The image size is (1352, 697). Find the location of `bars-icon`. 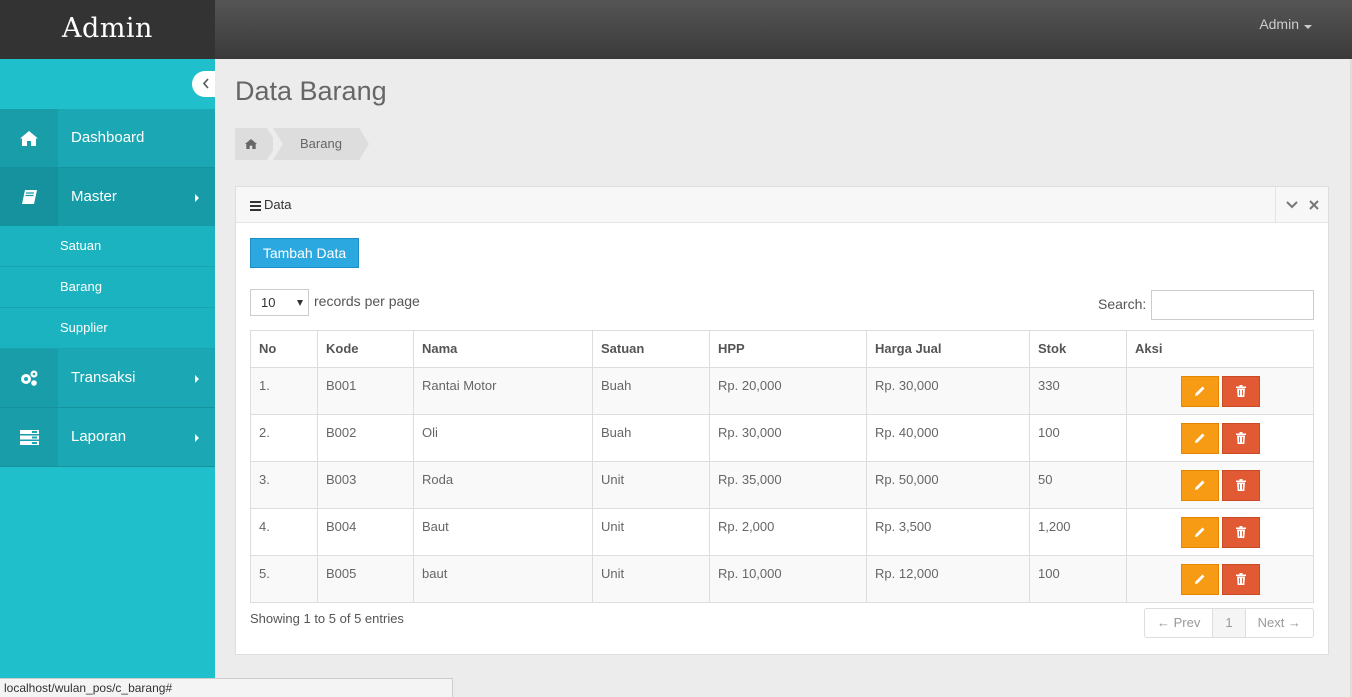

bars-icon is located at coordinates (255, 205).